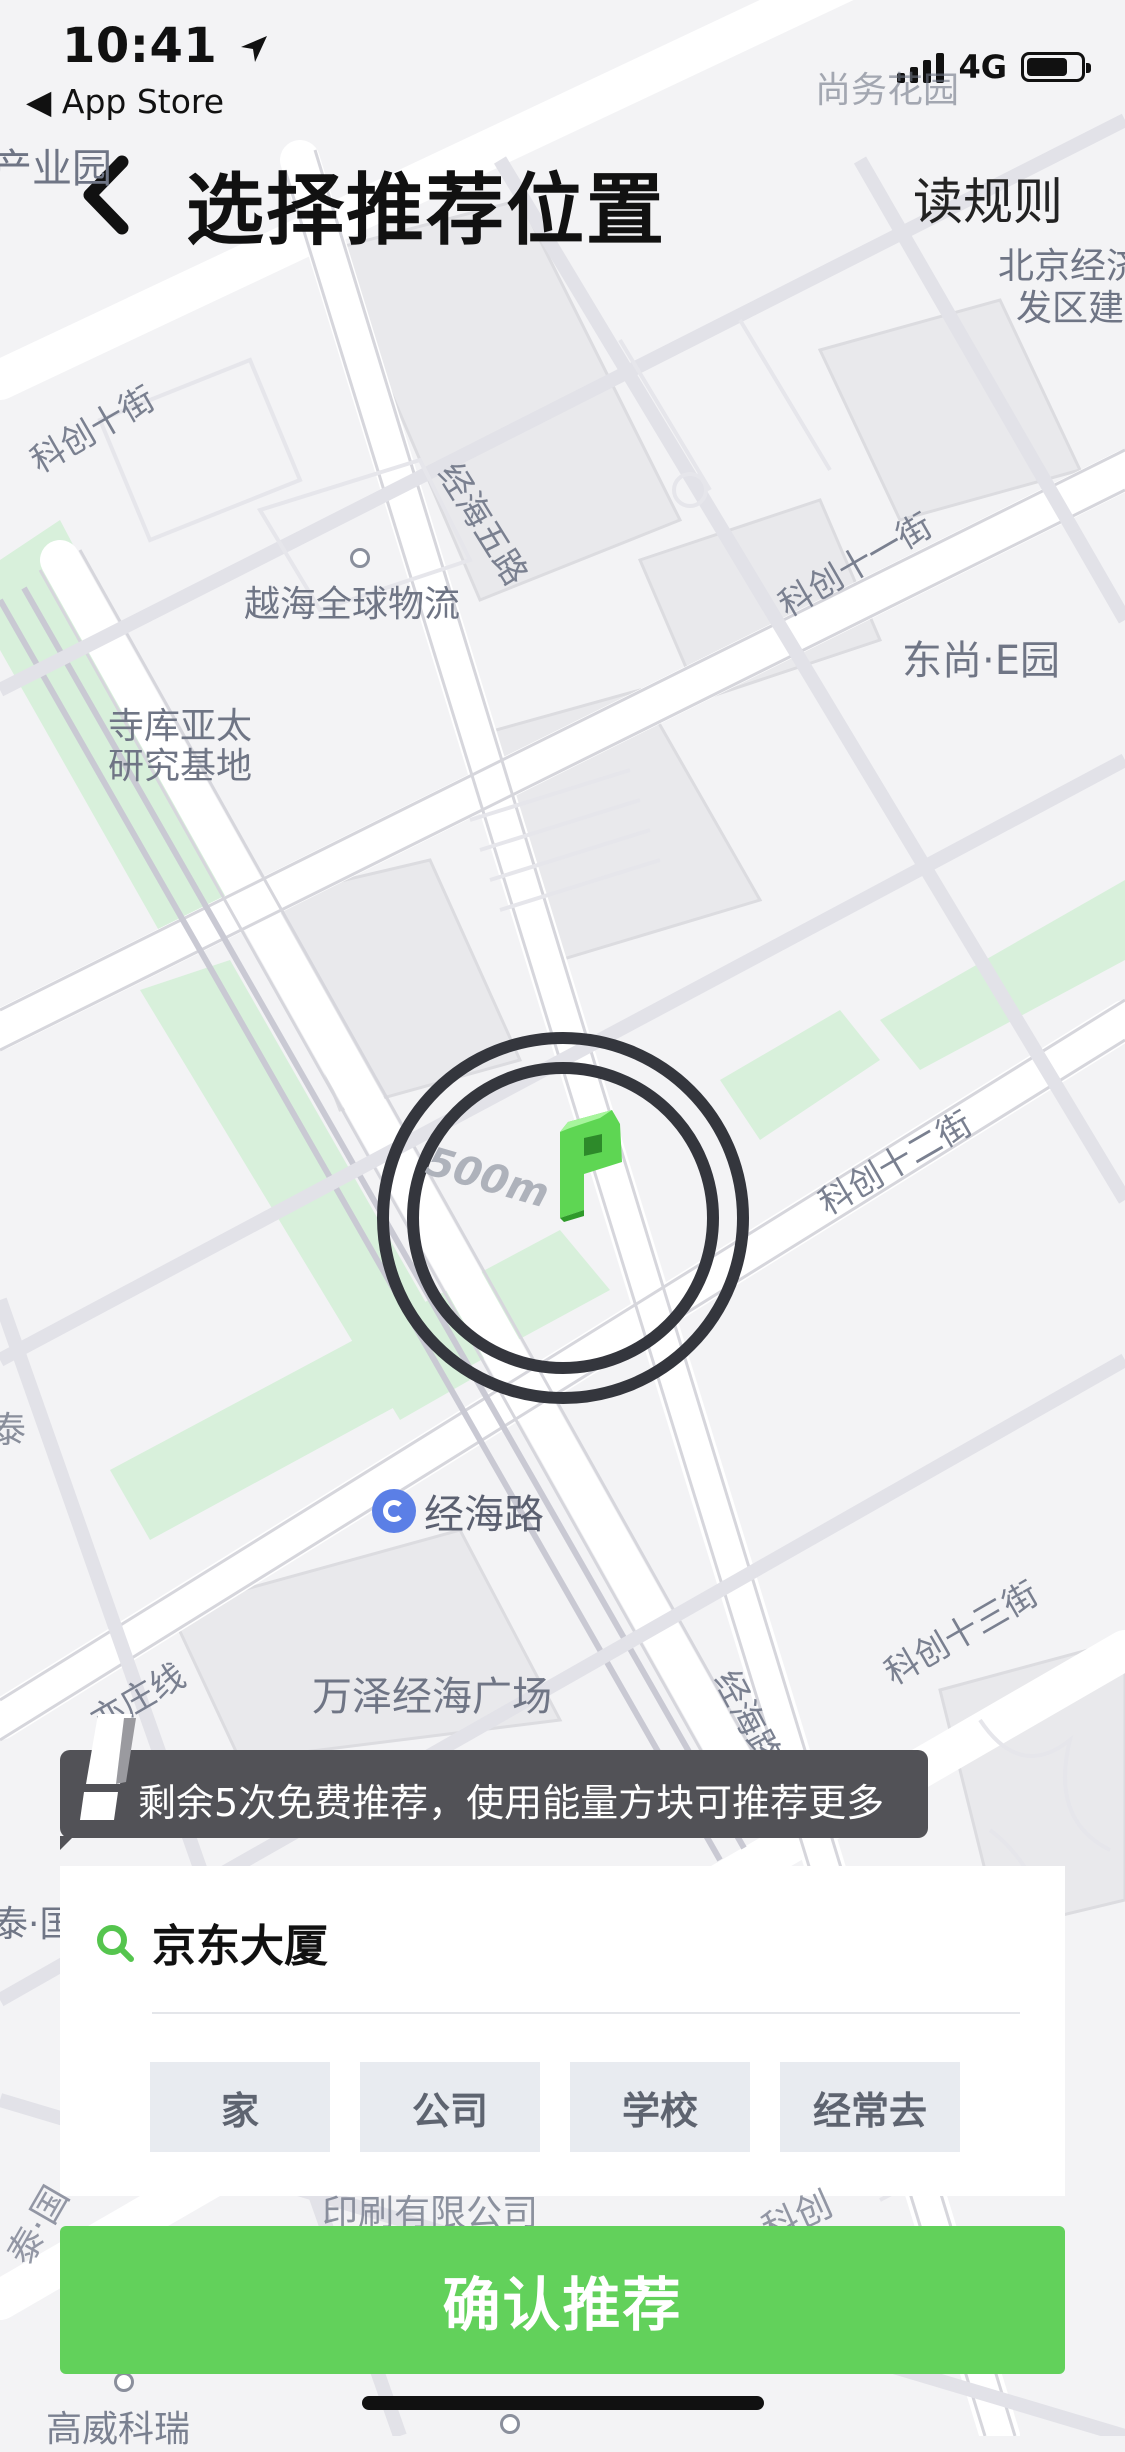 The width and height of the screenshot is (1125, 2452). What do you see at coordinates (484, 1515) in the screenshot?
I see `subway-station-label: 经海路` at bounding box center [484, 1515].